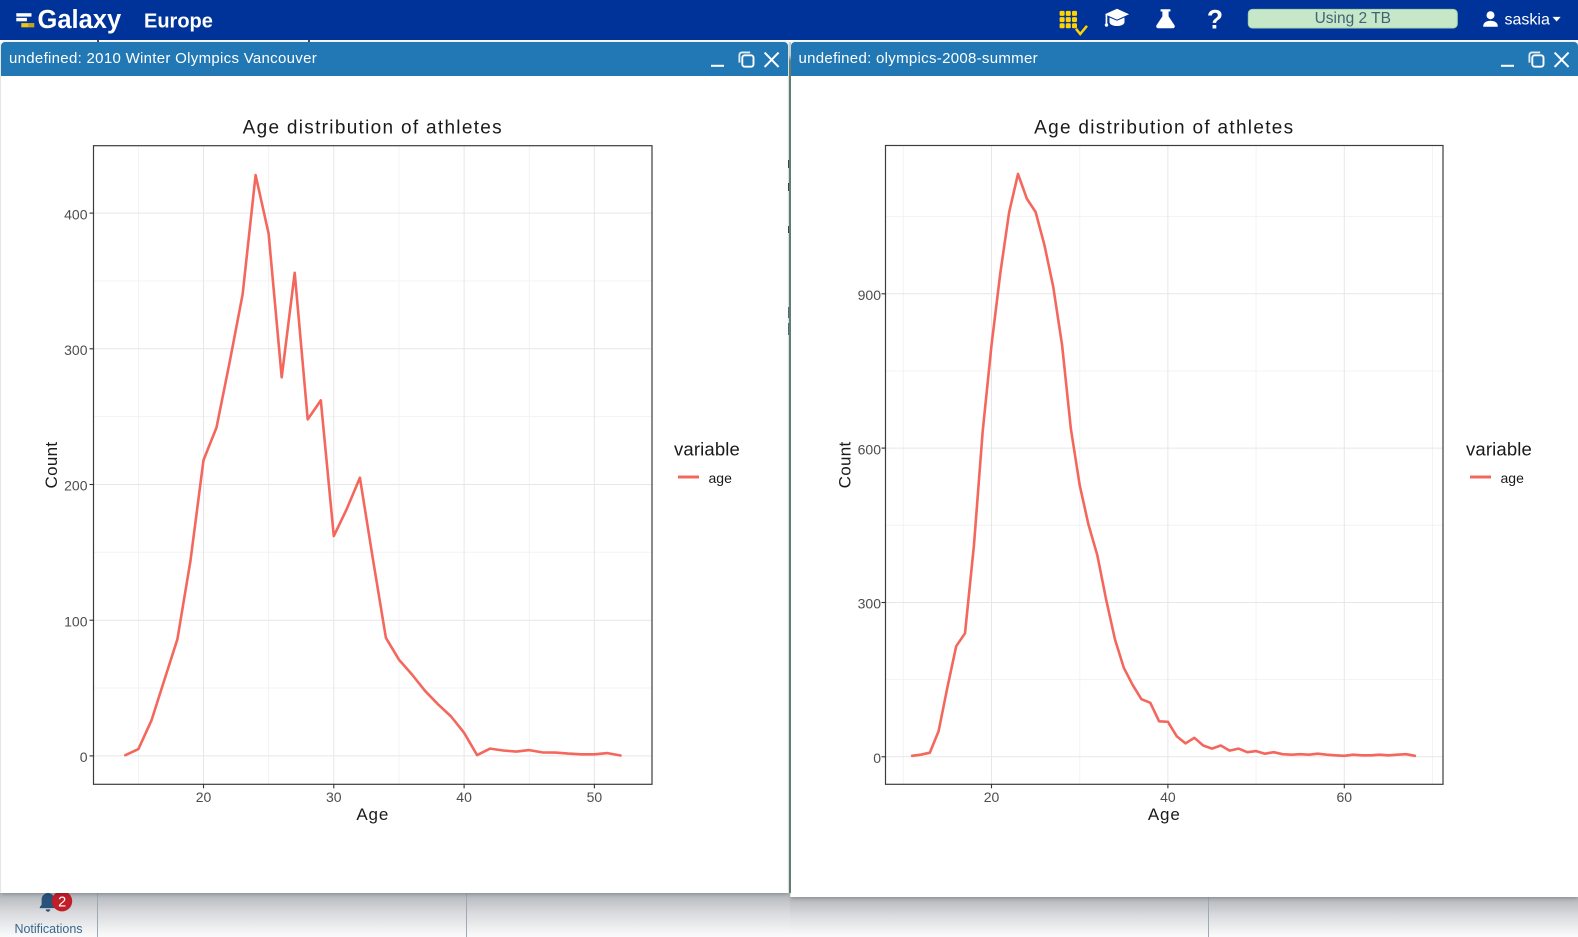  What do you see at coordinates (178, 22) in the screenshot?
I see `svg-text: Europe` at bounding box center [178, 22].